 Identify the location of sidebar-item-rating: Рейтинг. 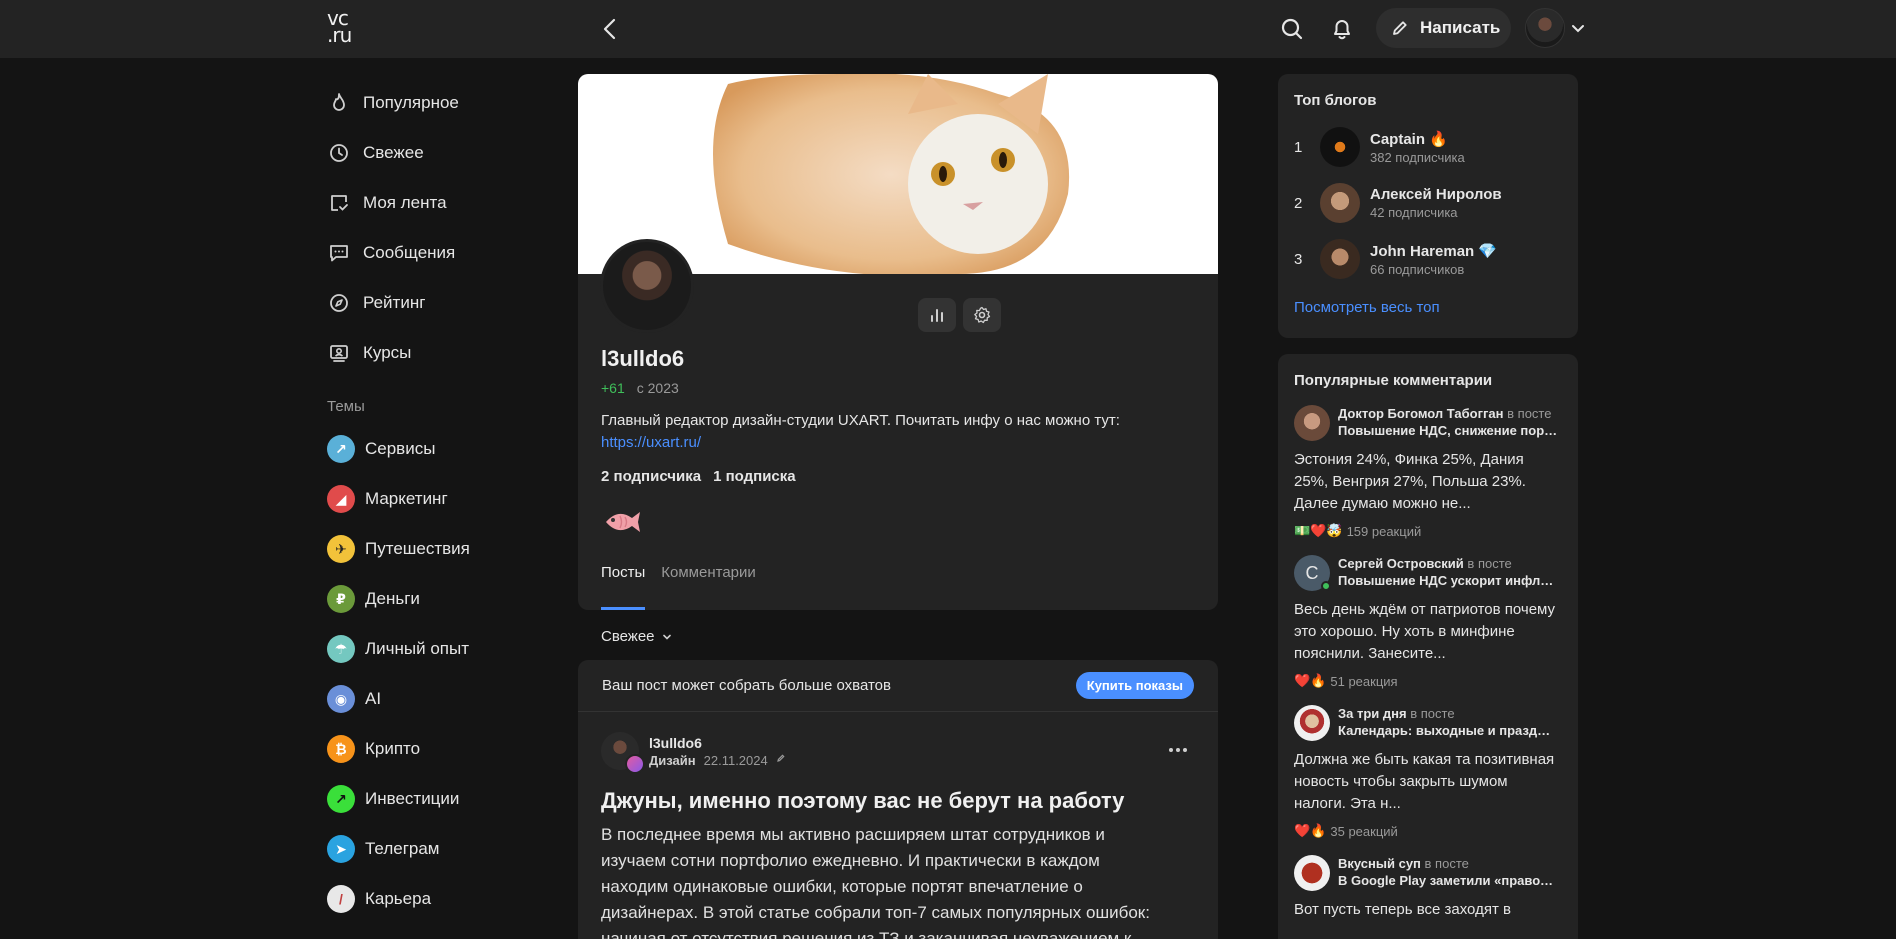
(442, 303).